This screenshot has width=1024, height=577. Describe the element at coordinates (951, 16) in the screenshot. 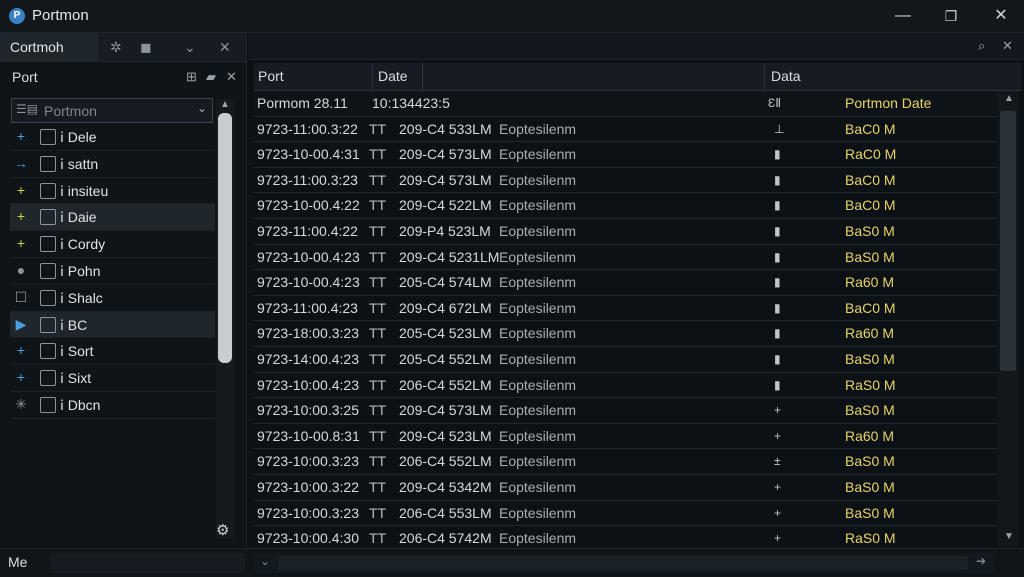

I see `maximize-button: ❐` at that location.